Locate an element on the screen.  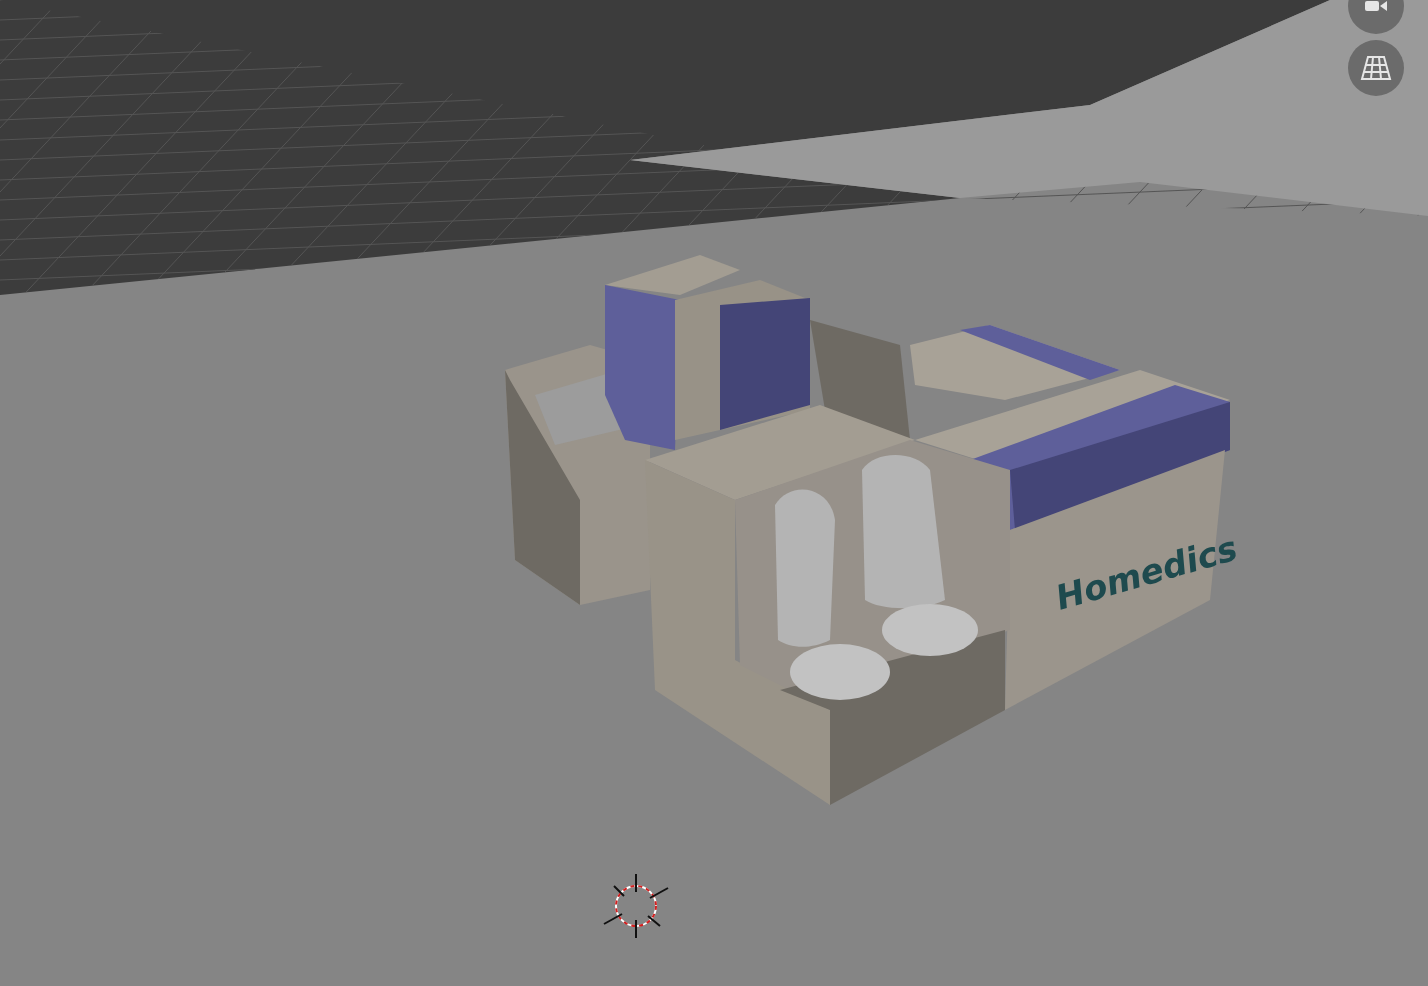
grid-plane-icon is located at coordinates (1376, 68).